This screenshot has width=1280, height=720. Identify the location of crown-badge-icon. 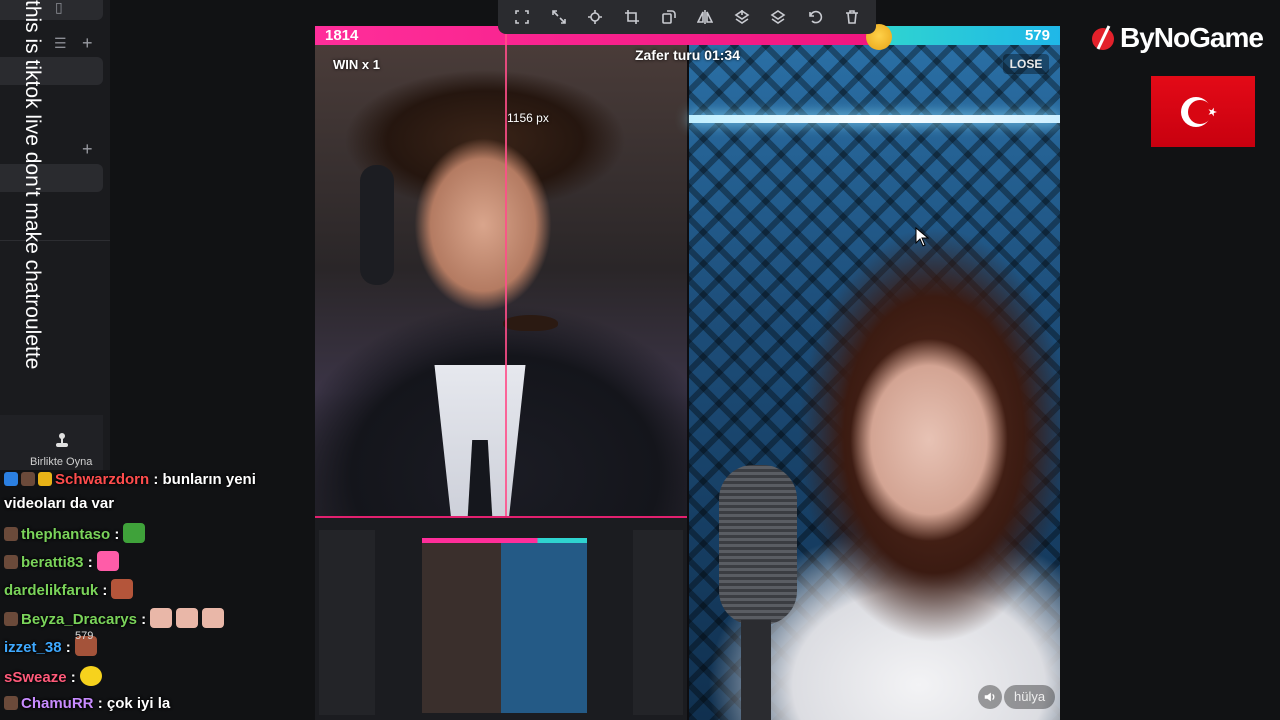
(45, 479).